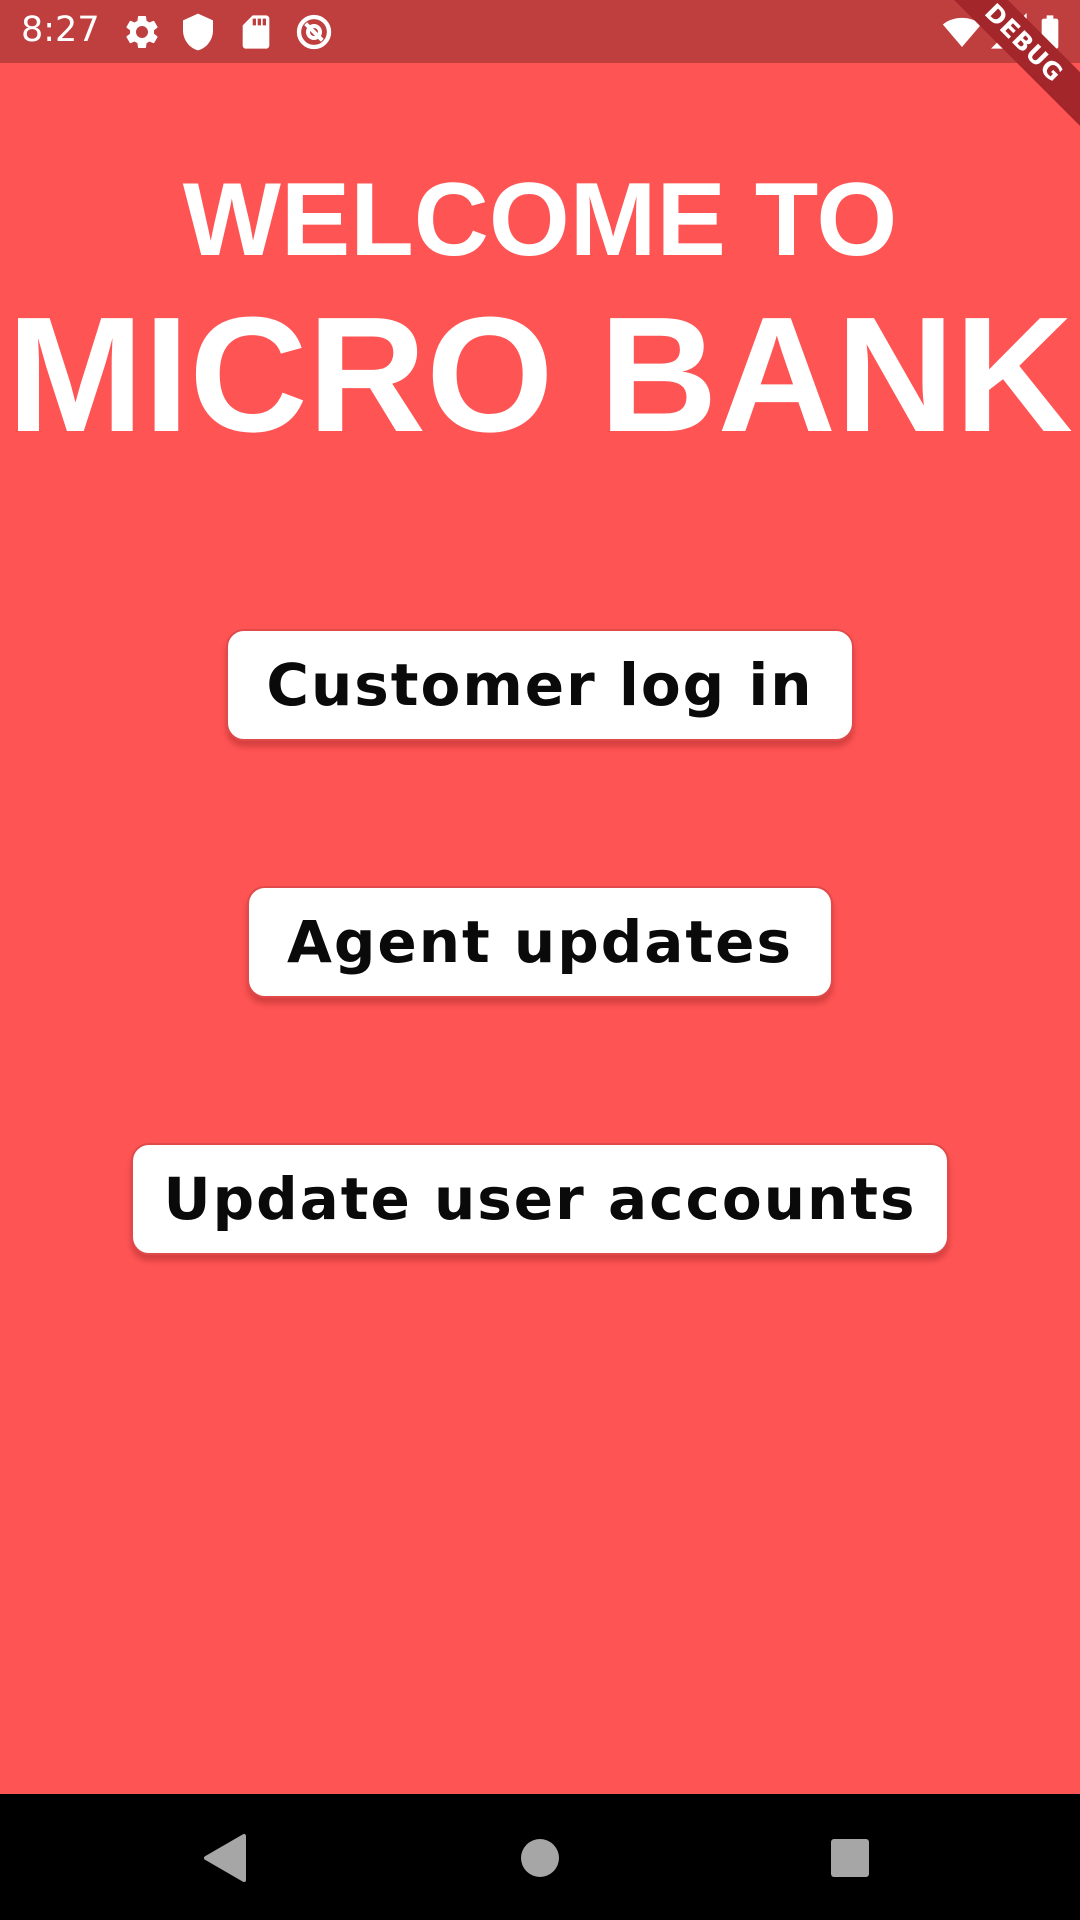 This screenshot has width=1080, height=1920. Describe the element at coordinates (226, 1858) in the screenshot. I see `back-icon` at that location.